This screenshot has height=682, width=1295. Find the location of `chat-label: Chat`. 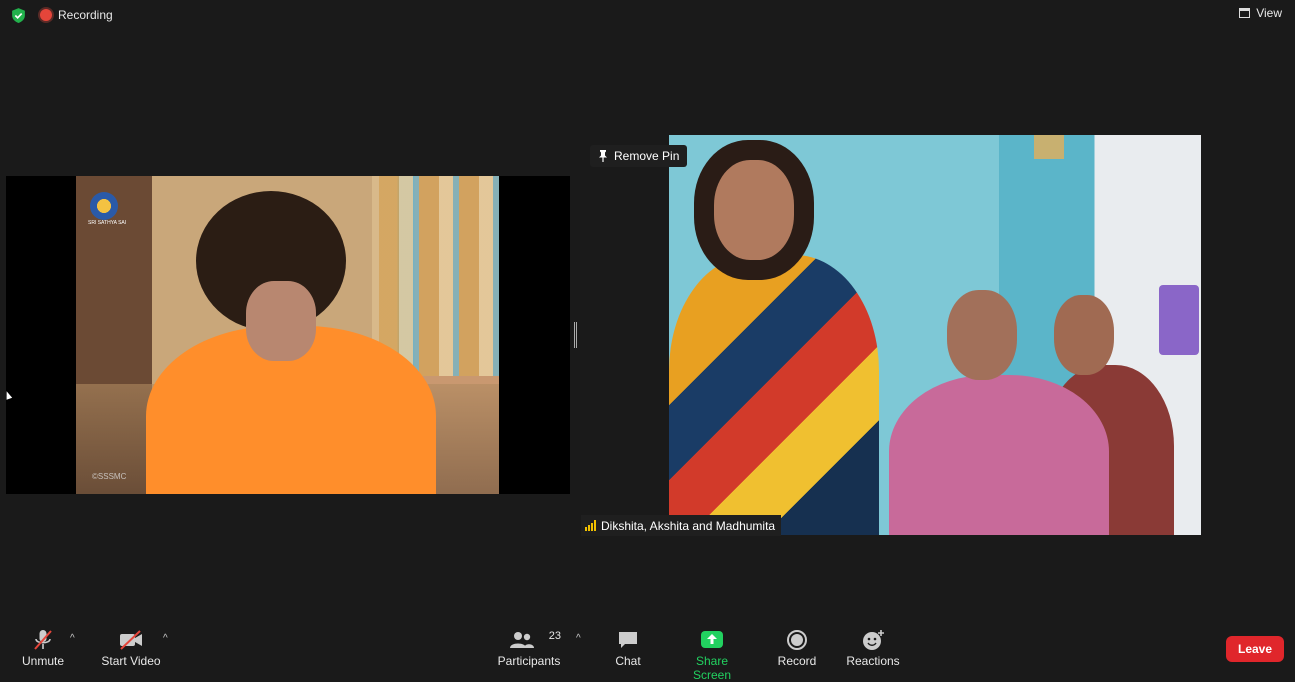

chat-label: Chat is located at coordinates (628, 661).